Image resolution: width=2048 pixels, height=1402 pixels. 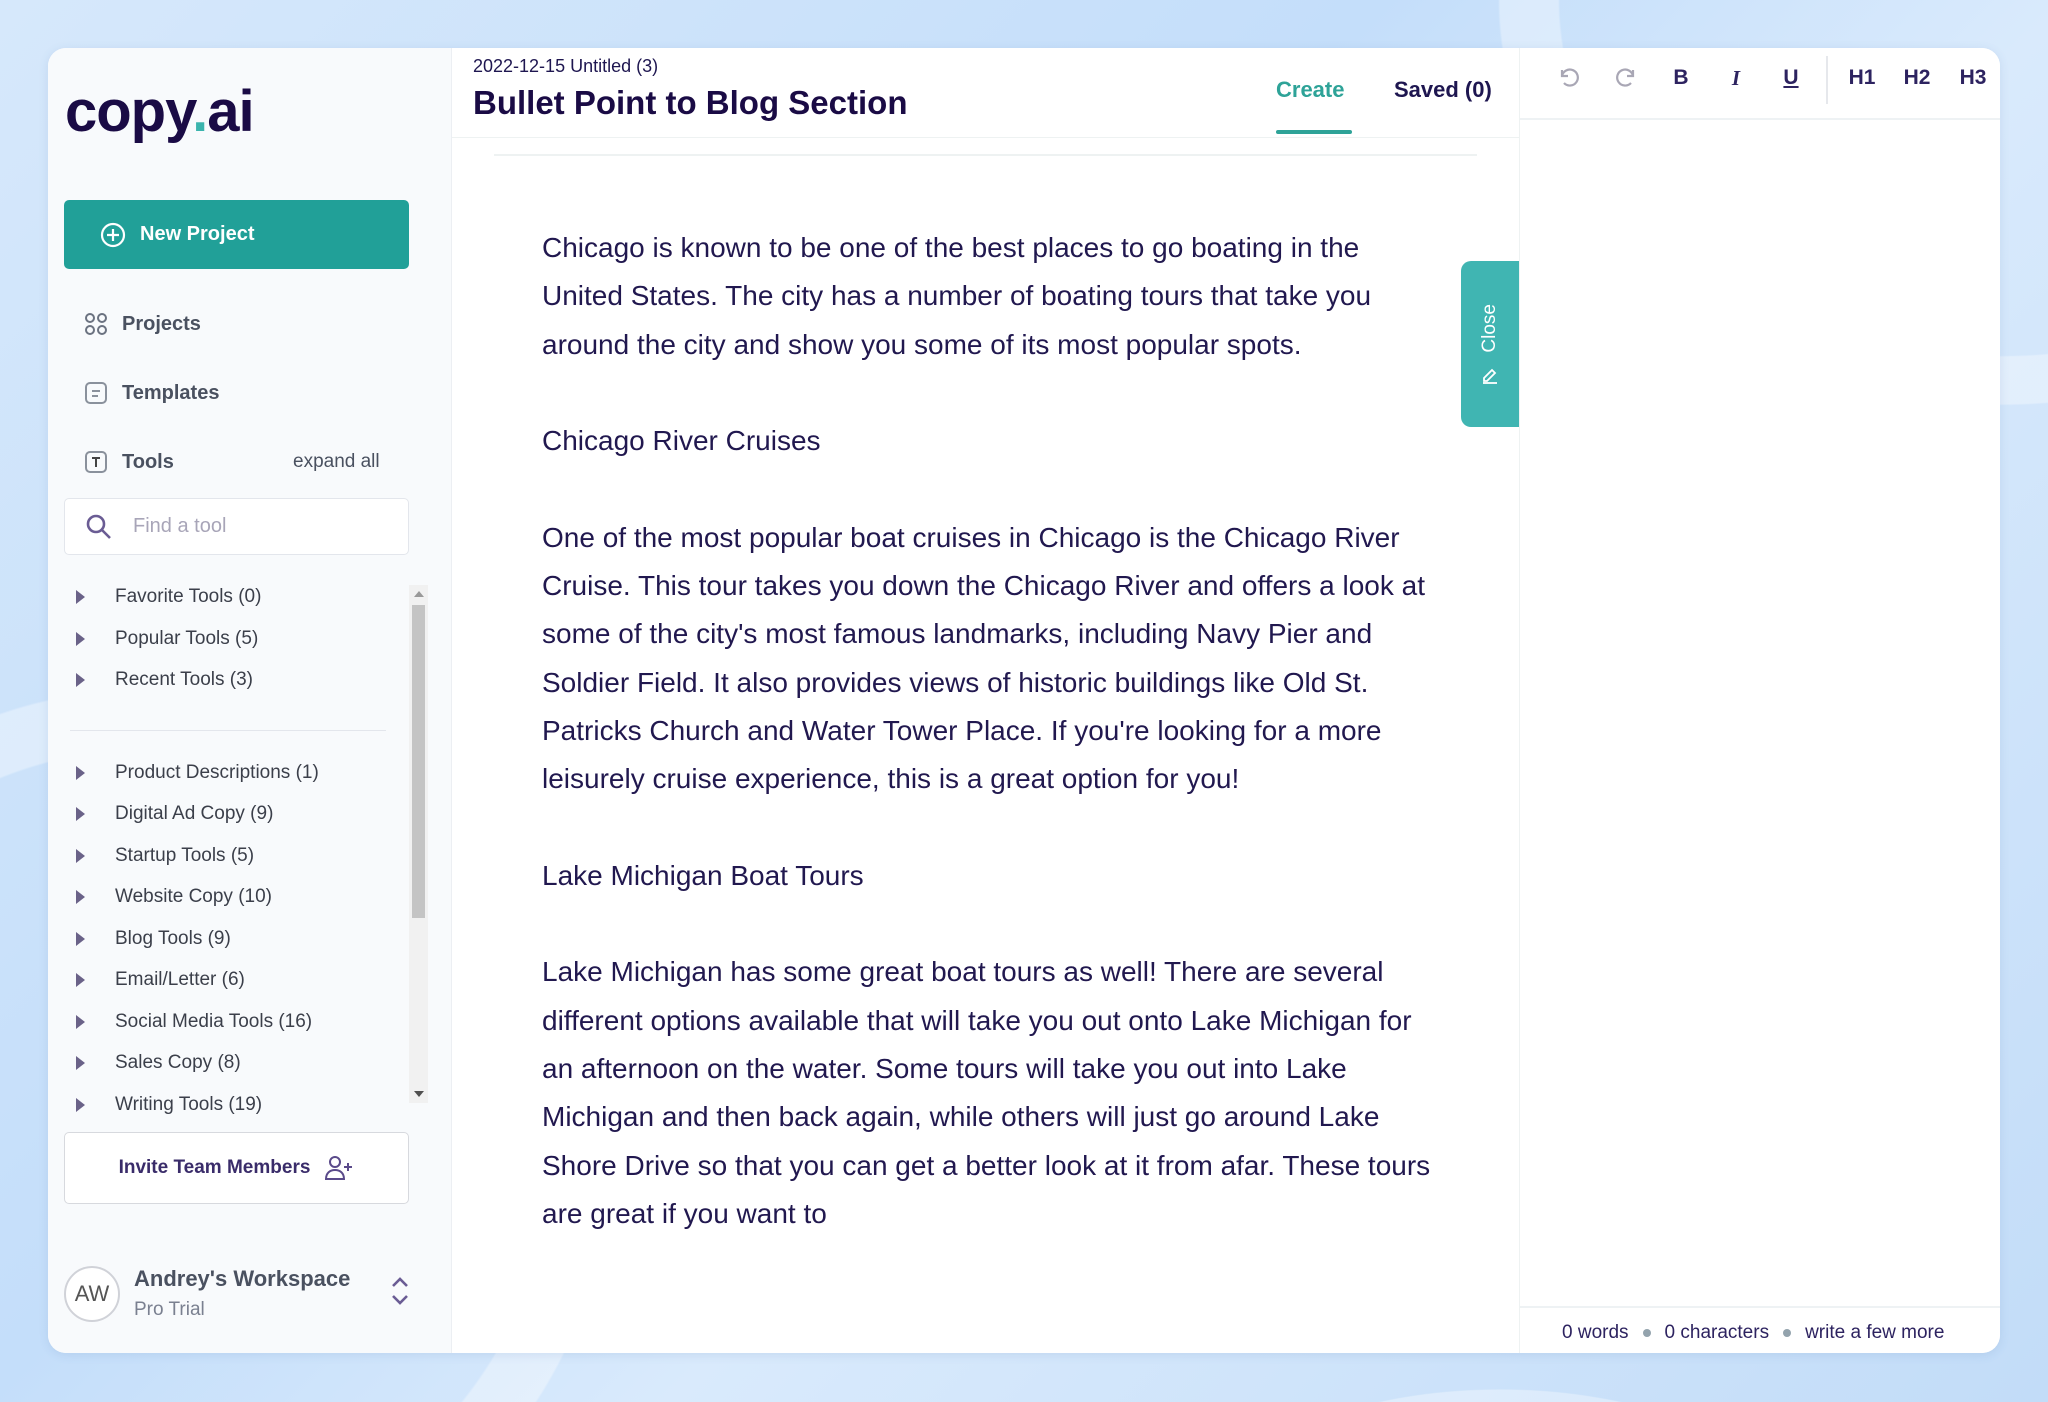 What do you see at coordinates (1862, 78) in the screenshot?
I see `h1-button: H1` at bounding box center [1862, 78].